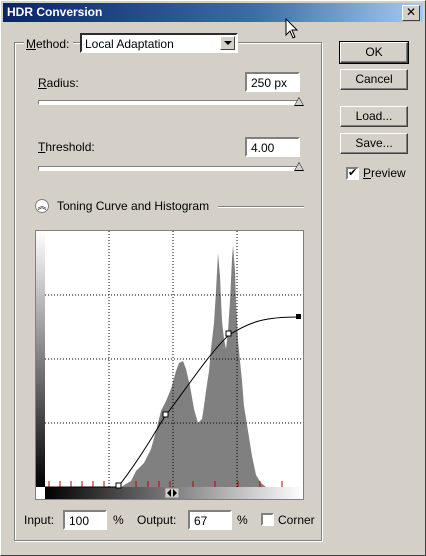  Describe the element at coordinates (133, 206) in the screenshot. I see `toning-section-title: Toning Curve and Histogram` at that location.